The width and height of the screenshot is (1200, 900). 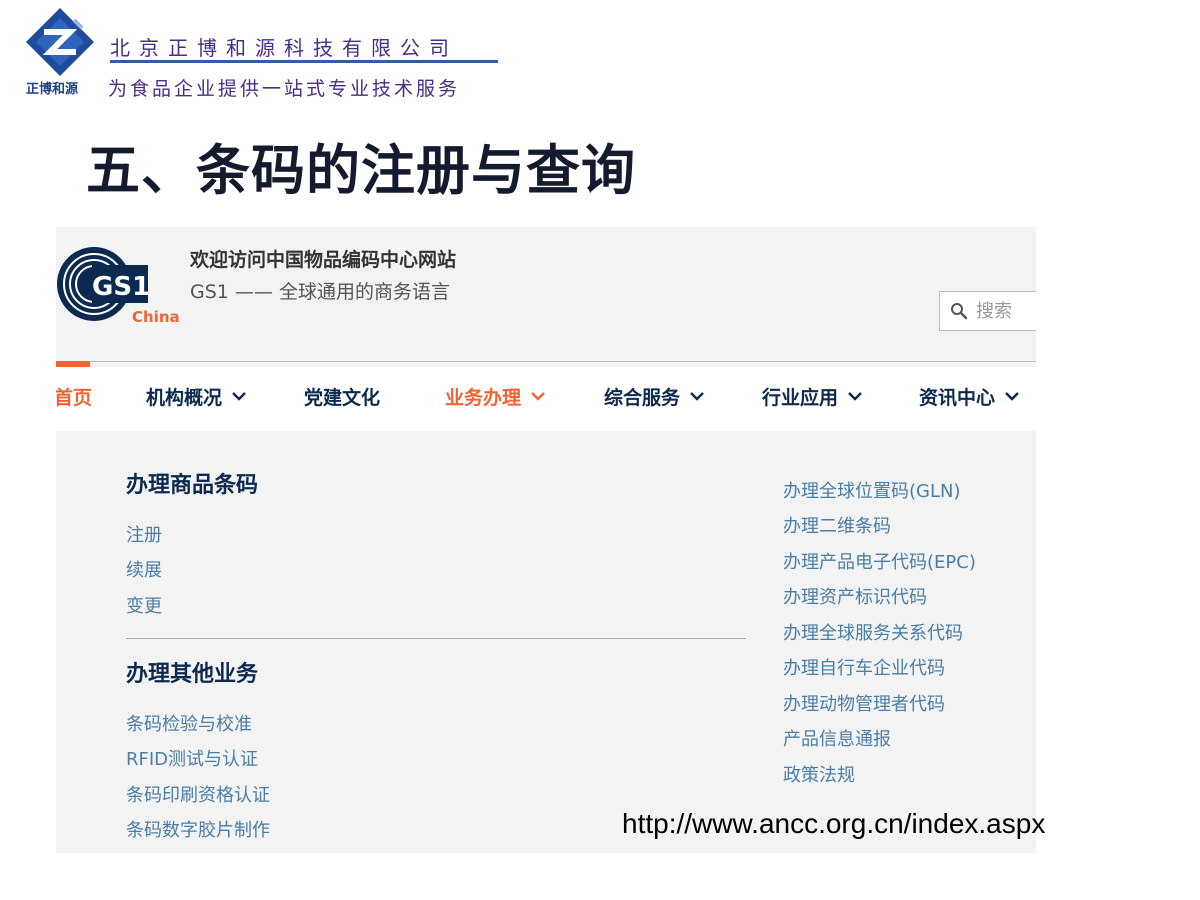 What do you see at coordinates (284, 48) in the screenshot?
I see `company-name: 北京正博和源科技有限公司` at bounding box center [284, 48].